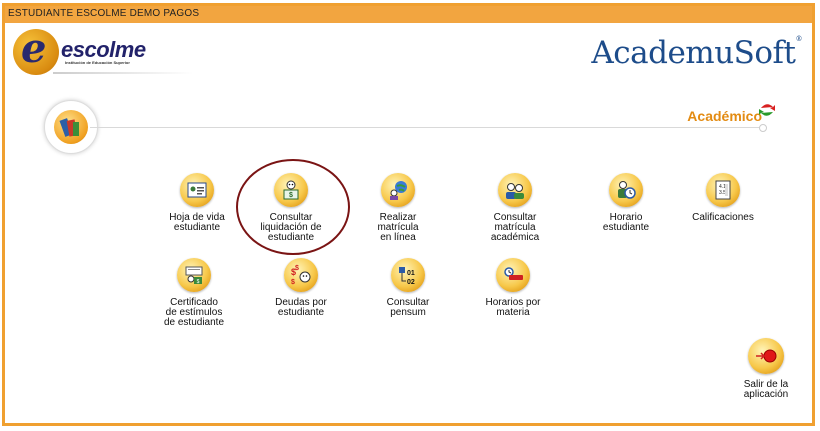  What do you see at coordinates (104, 13) in the screenshot?
I see `window-title: ESTUDIANTE ESCOLME DEMO PAGOS` at bounding box center [104, 13].